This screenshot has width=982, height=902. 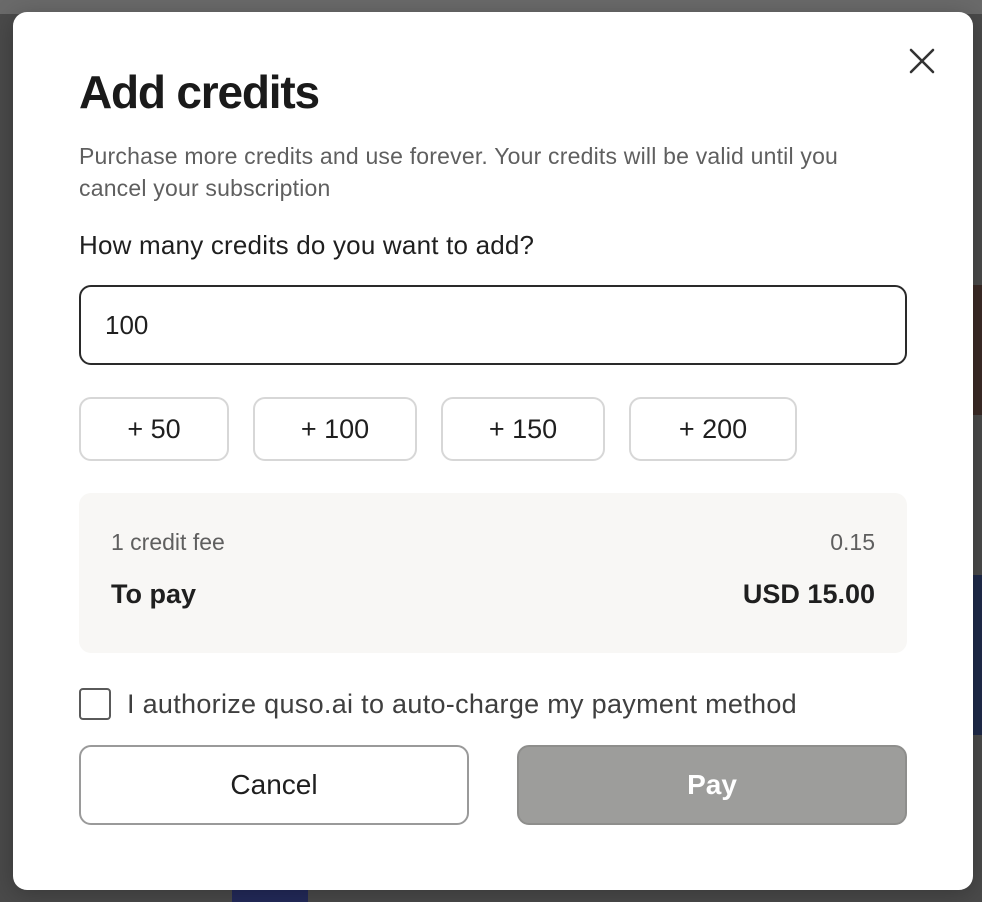 What do you see at coordinates (274, 785) in the screenshot?
I see `cancel-button: Cancel` at bounding box center [274, 785].